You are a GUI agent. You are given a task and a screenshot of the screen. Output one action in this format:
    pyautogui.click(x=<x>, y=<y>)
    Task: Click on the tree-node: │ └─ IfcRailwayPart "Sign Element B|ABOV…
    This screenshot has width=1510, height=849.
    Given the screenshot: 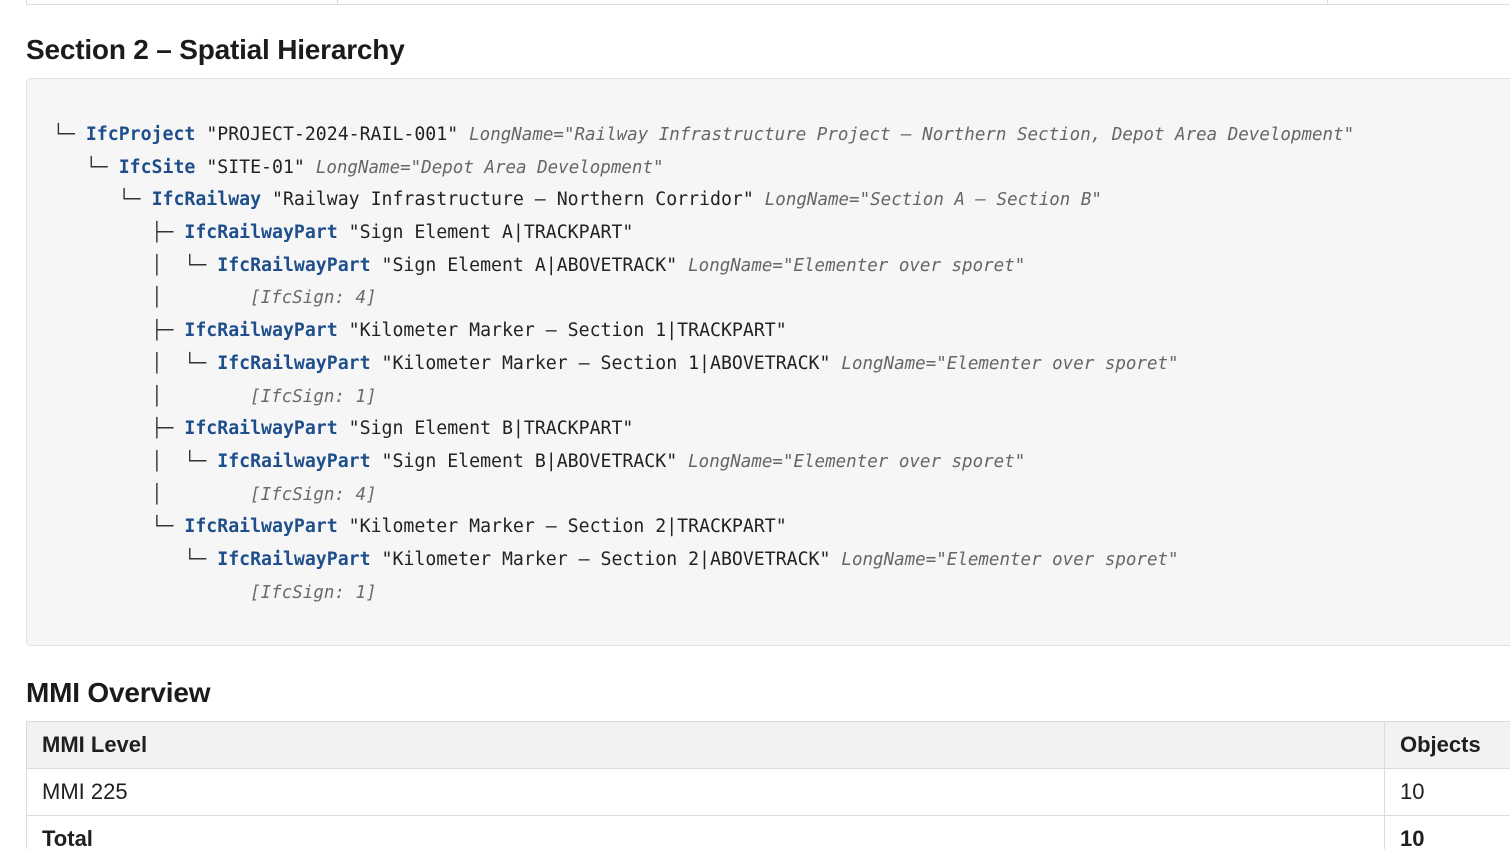 What is the action you would take?
    pyautogui.click(x=703, y=462)
    